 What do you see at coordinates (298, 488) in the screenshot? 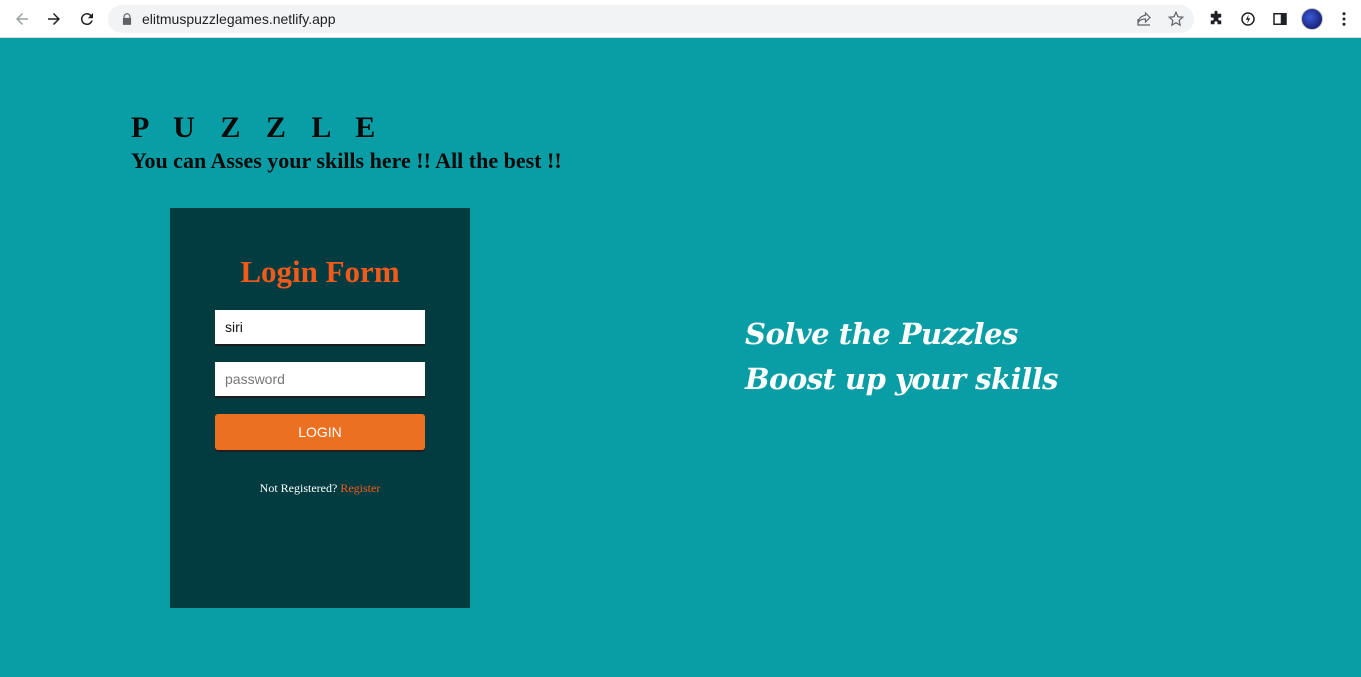
I see `register-prompt: Not Registered?` at bounding box center [298, 488].